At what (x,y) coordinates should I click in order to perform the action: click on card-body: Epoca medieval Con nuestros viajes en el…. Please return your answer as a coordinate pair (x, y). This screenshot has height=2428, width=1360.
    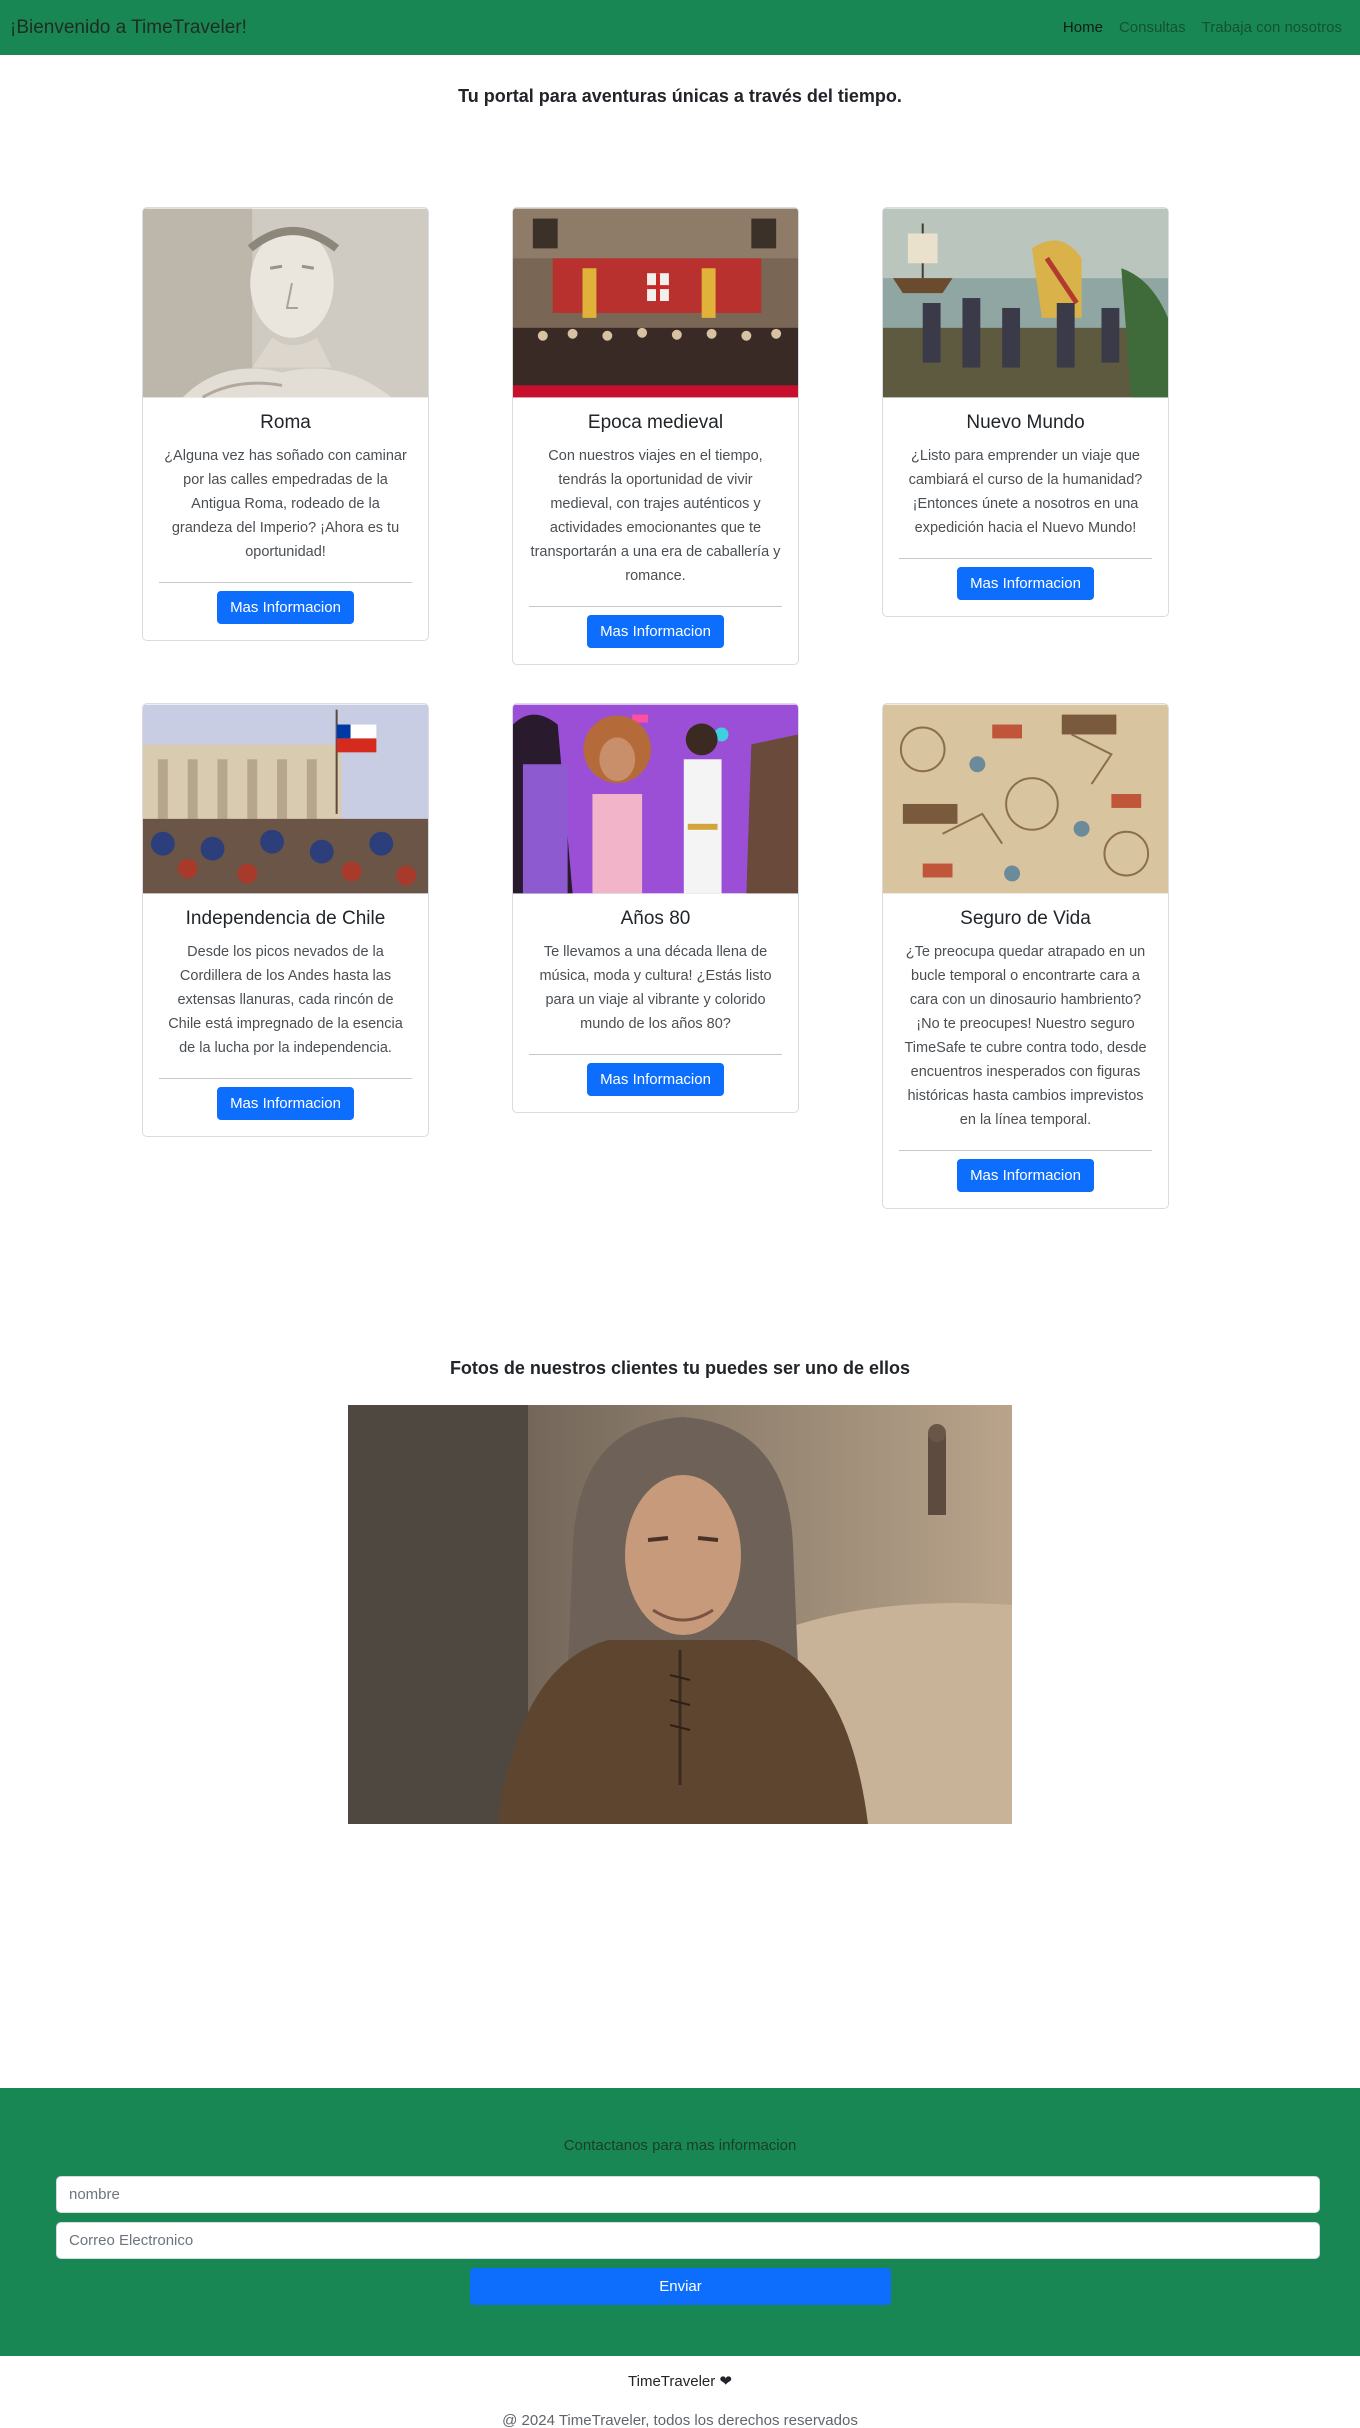
    Looking at the image, I should click on (655, 531).